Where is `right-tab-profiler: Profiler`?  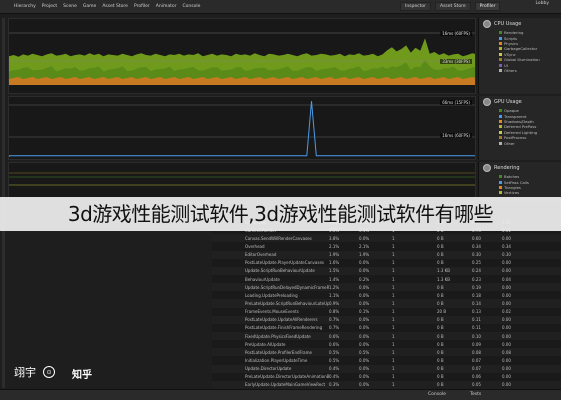
right-tab-profiler: Profiler is located at coordinates (487, 6).